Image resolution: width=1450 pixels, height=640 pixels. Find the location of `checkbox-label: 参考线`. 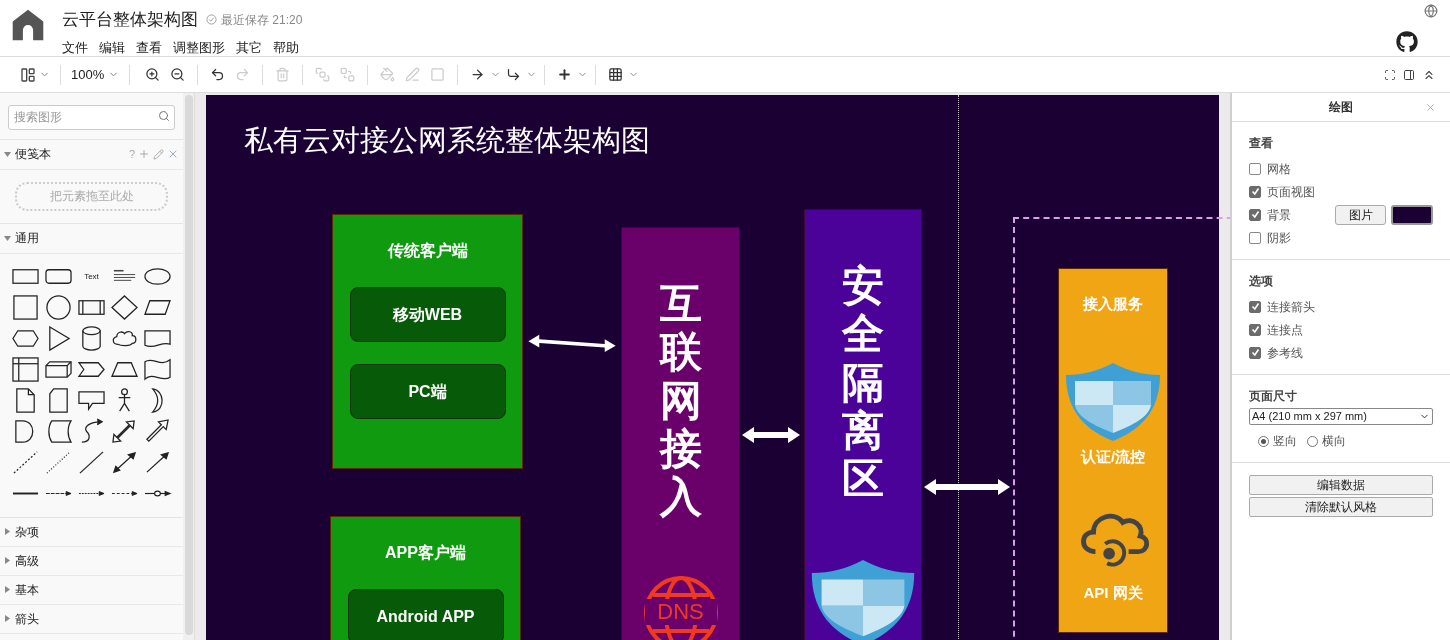

checkbox-label: 参考线 is located at coordinates (1285, 353).